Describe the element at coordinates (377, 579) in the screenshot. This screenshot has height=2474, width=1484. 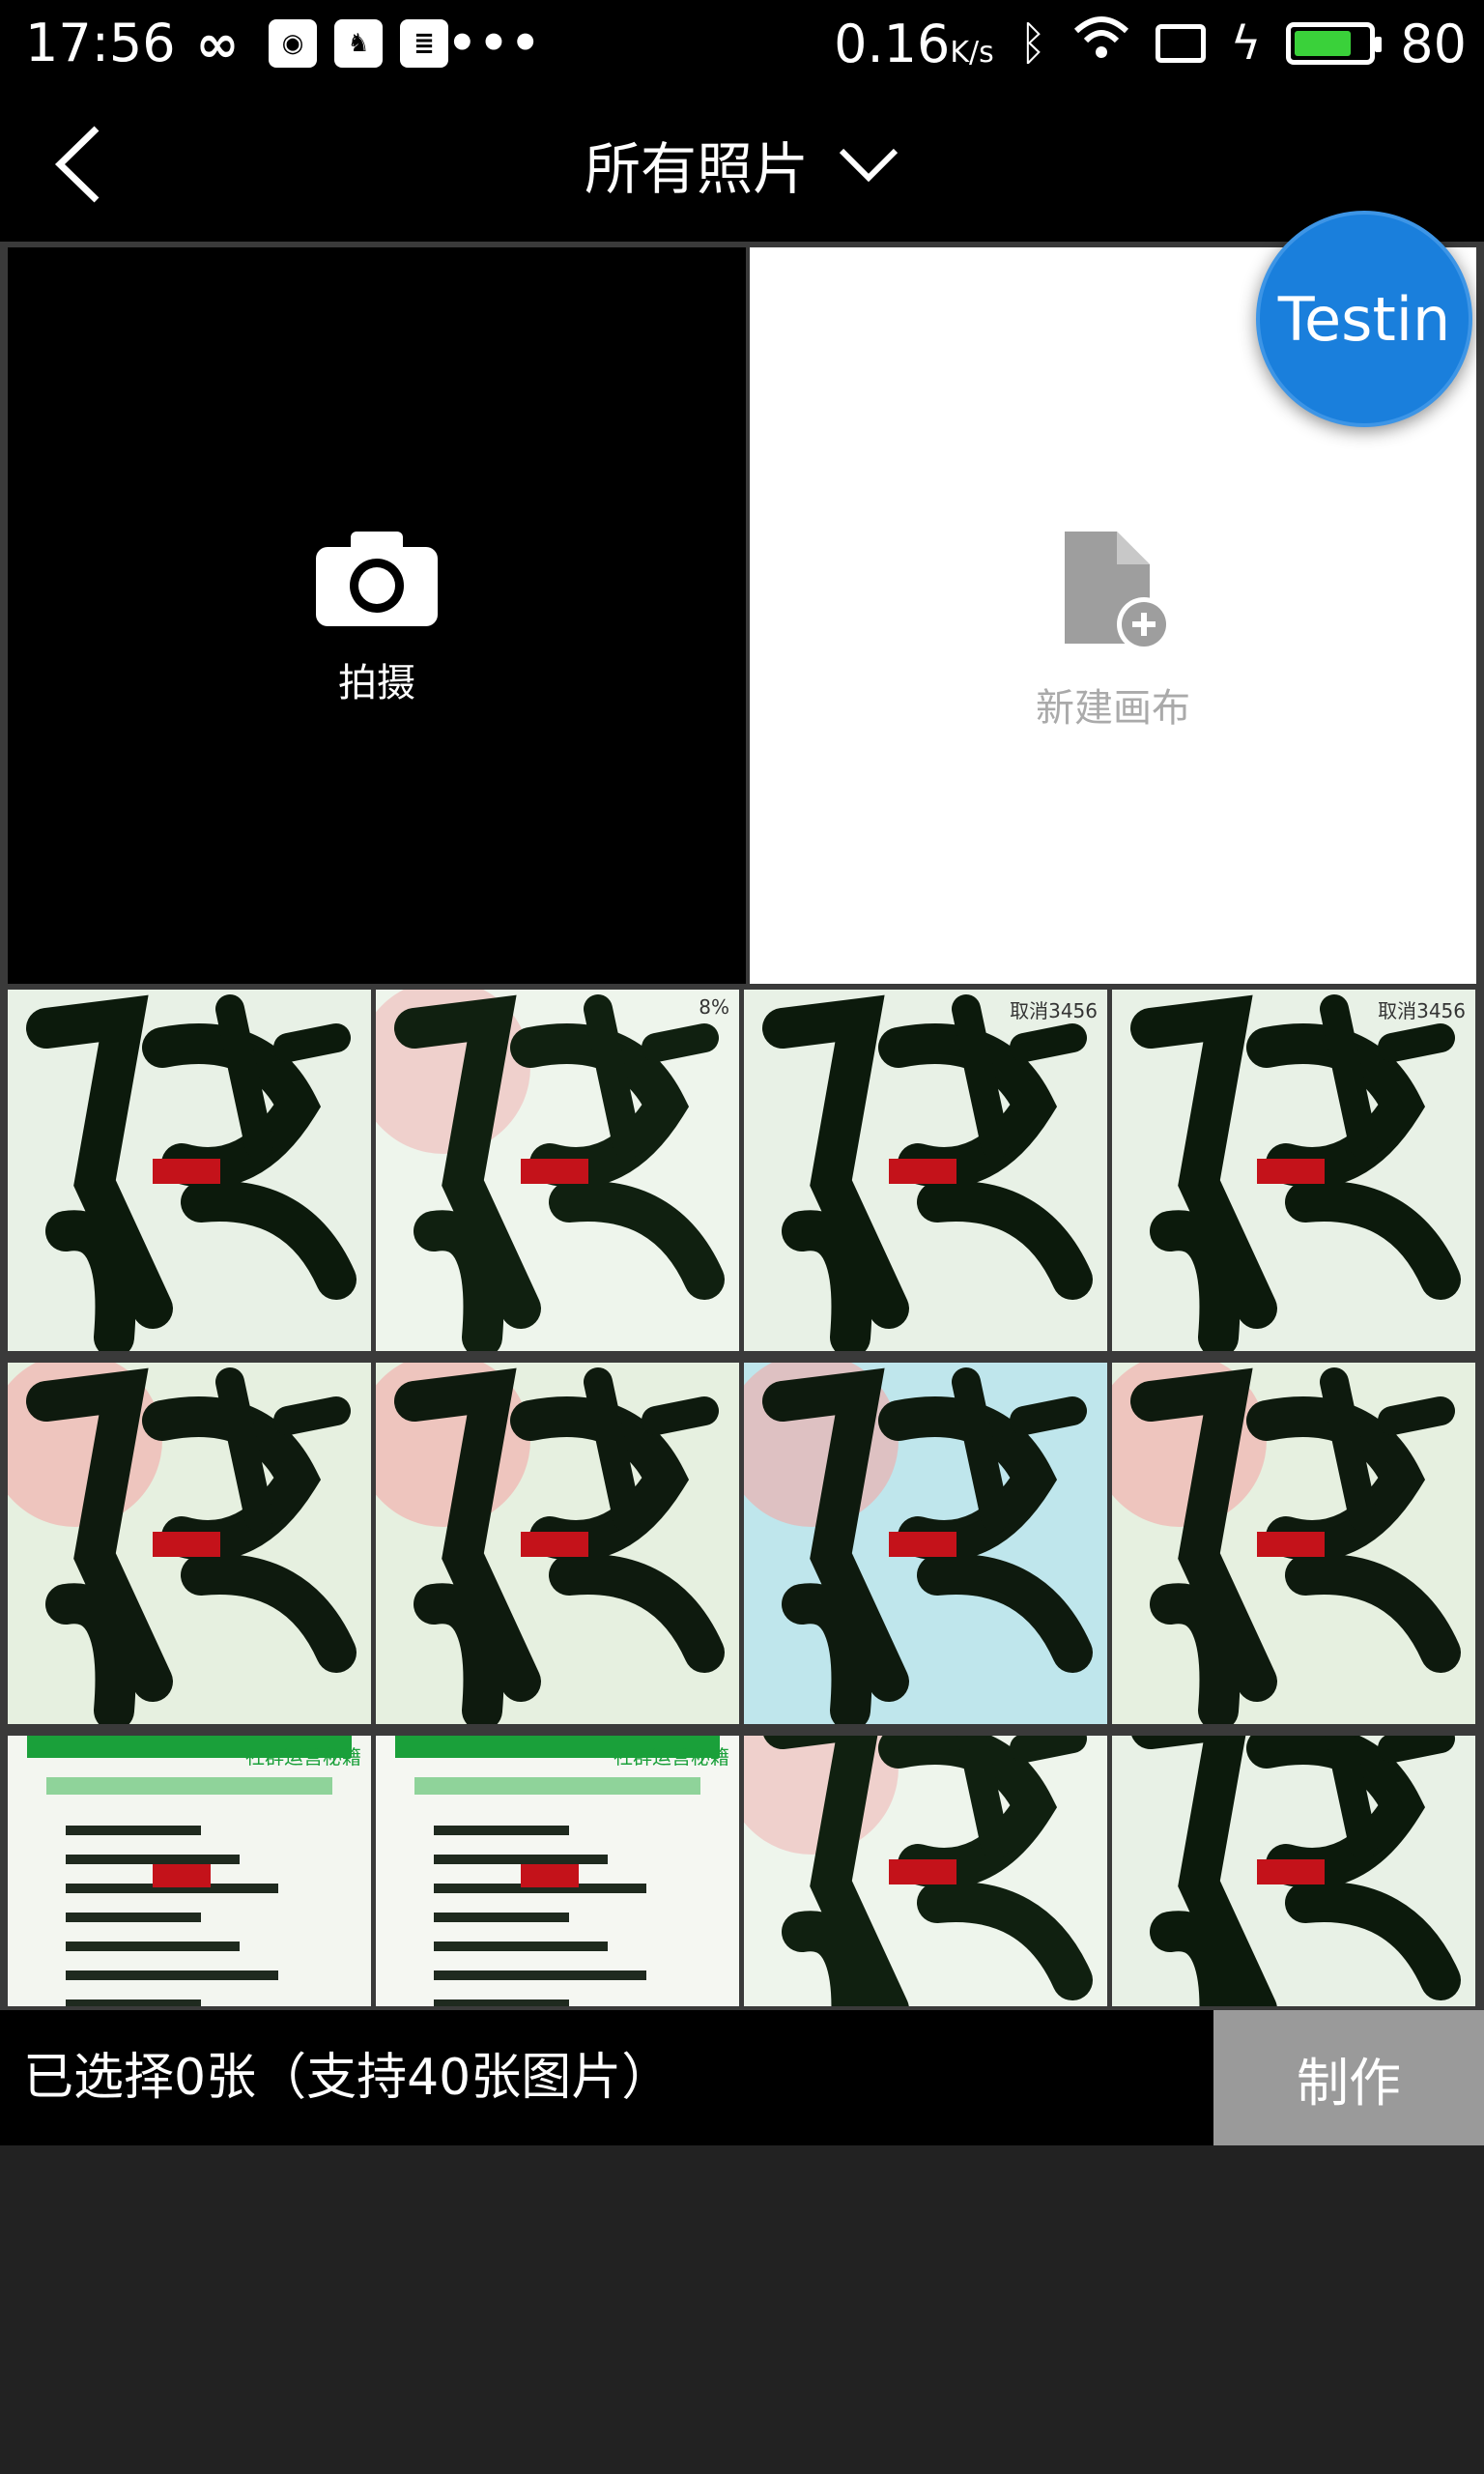
I see `camera-icon` at that location.